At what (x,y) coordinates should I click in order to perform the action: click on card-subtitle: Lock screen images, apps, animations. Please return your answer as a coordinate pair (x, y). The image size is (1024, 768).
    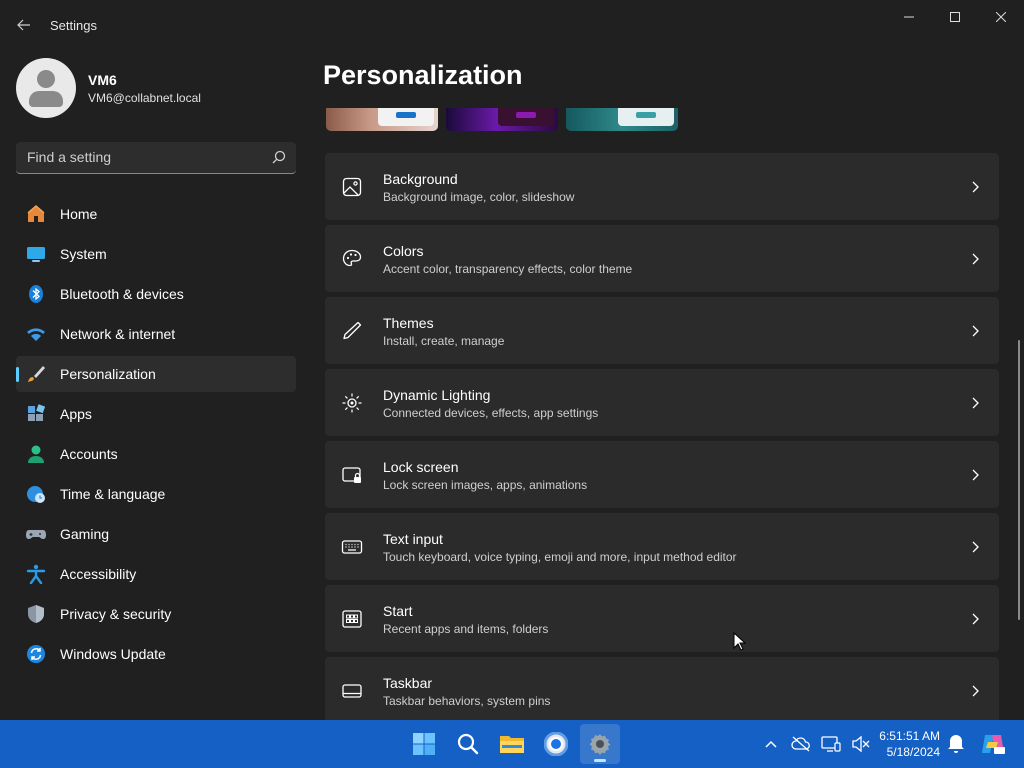
    Looking at the image, I should click on (485, 485).